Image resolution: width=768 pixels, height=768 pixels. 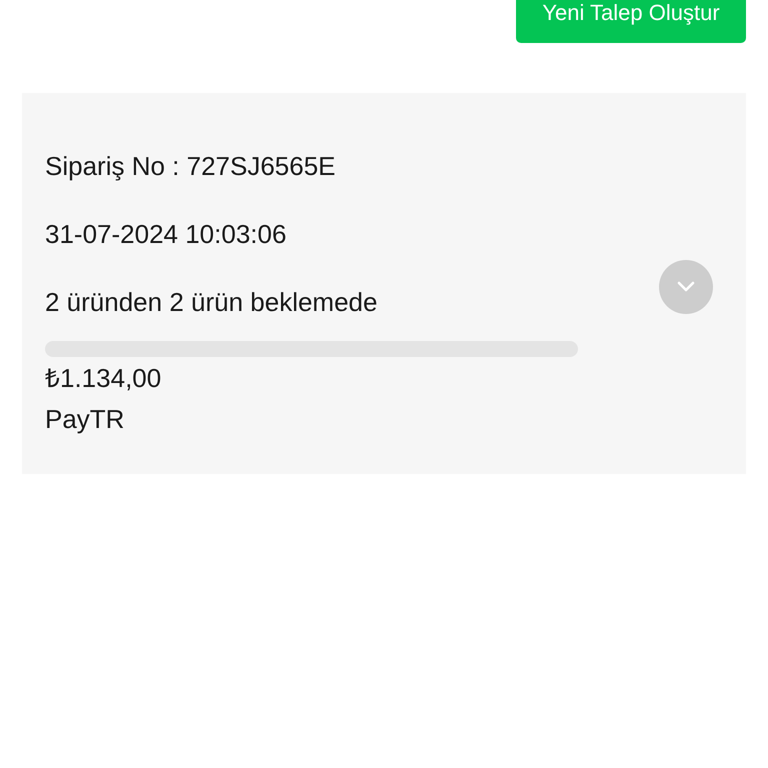 I want to click on order-status: 2 üründen 2 ürün beklemede, so click(x=211, y=302).